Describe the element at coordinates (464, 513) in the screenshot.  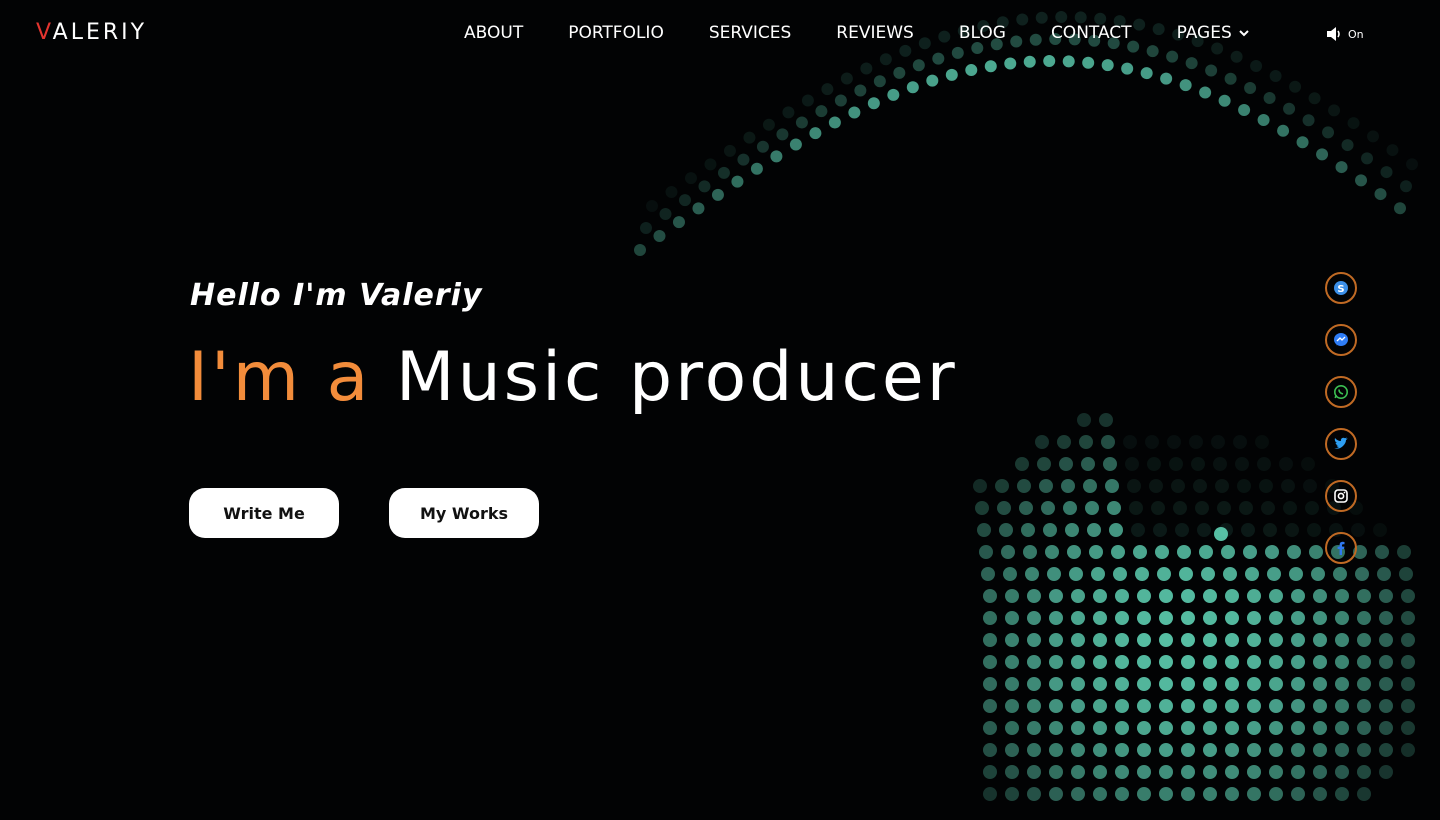
I see `my-works-button: My Works` at that location.